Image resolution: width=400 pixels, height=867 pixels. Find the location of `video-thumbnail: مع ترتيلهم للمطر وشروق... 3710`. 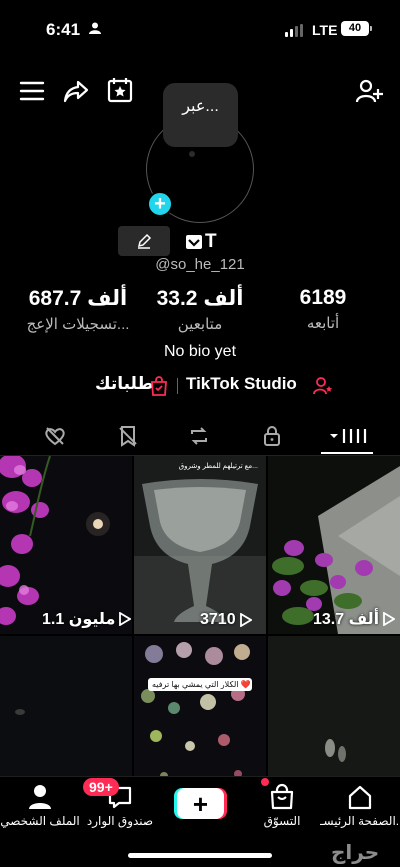

video-thumbnail: مع ترتيلهم للمطر وشروق... 3710 is located at coordinates (200, 545).